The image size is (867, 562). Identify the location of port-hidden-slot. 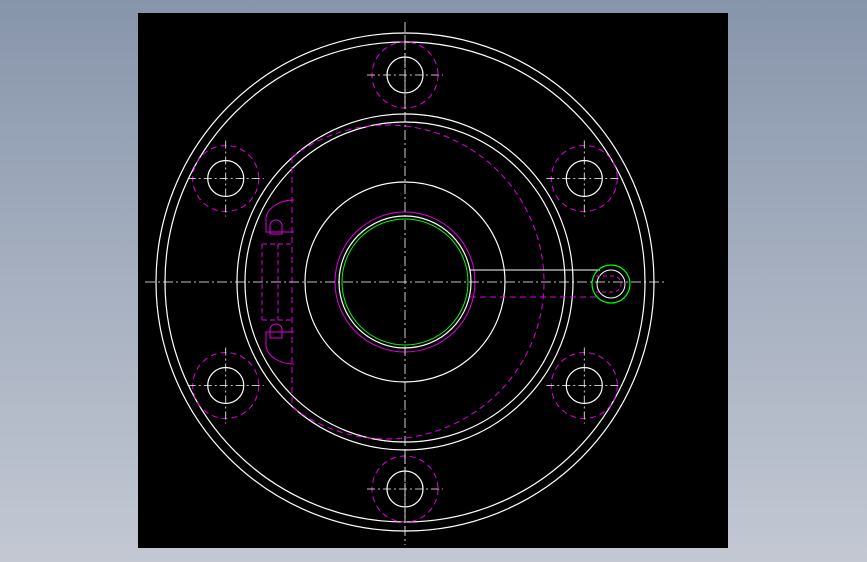
(609, 284).